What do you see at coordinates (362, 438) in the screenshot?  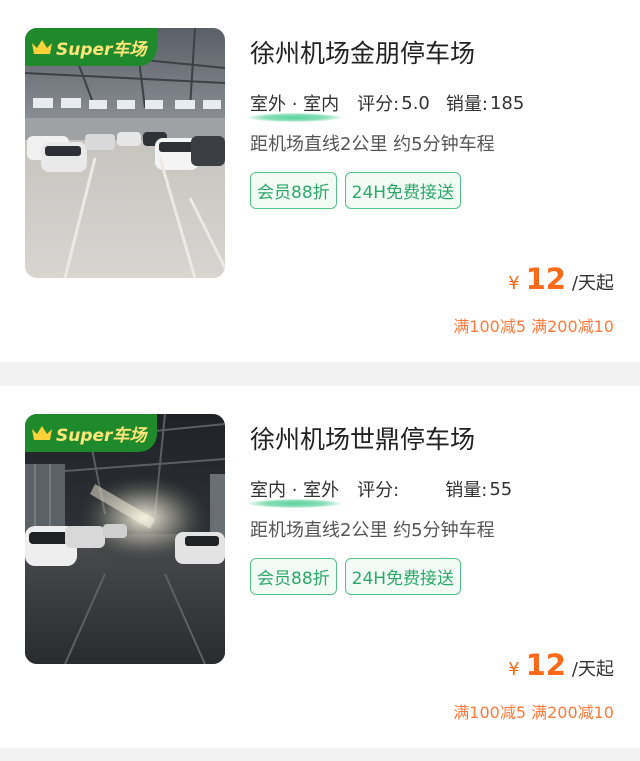 I see `parking-title: 徐州机场世鼎停车场` at bounding box center [362, 438].